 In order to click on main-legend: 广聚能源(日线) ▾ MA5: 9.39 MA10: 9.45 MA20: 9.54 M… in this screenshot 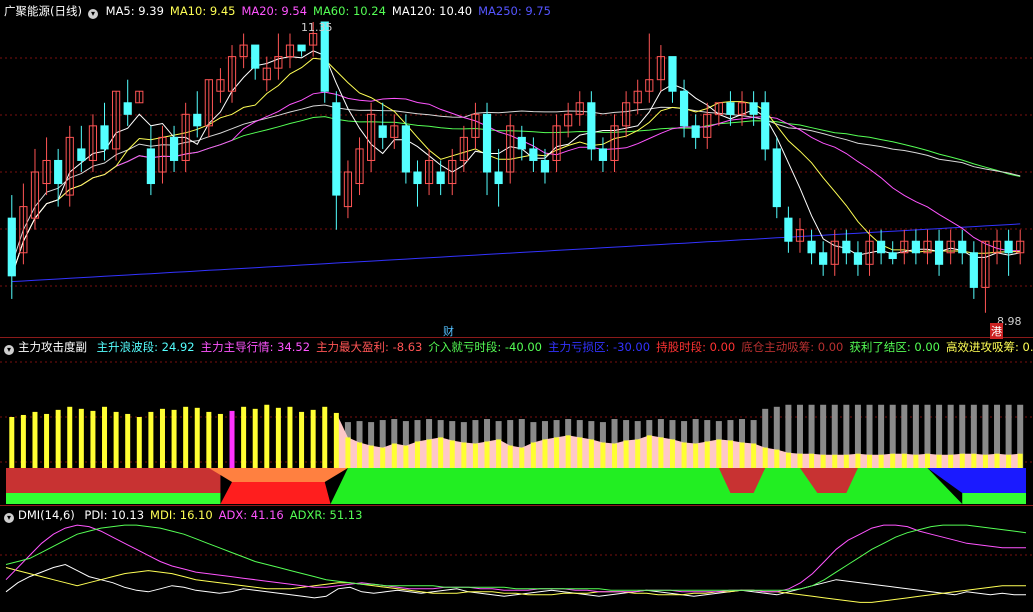, I will do `click(280, 11)`.